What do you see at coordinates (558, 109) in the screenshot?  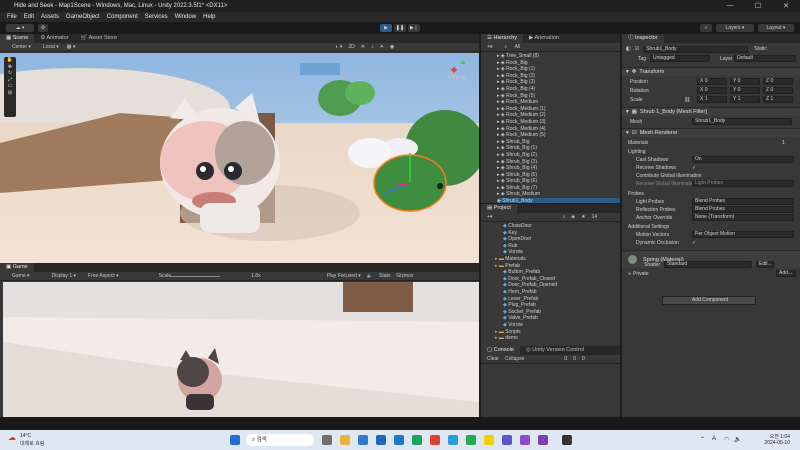 I see `hierarchy-item: ▸ ◈ Rock_Medium (1)` at bounding box center [558, 109].